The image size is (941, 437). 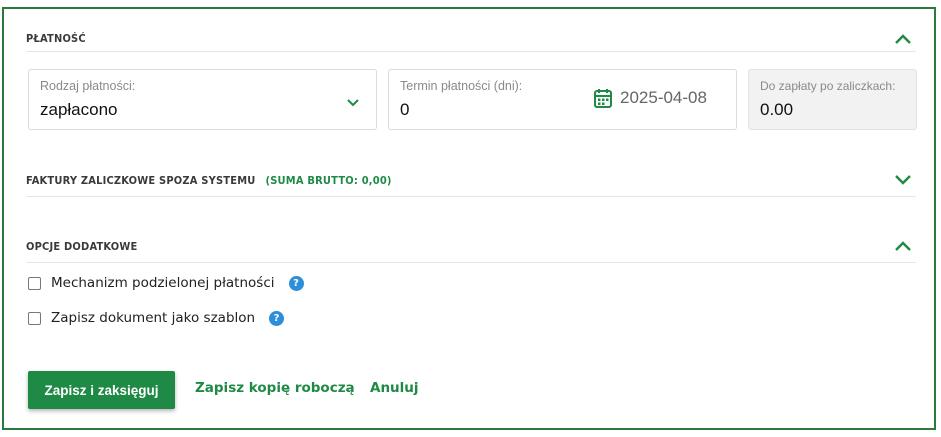 What do you see at coordinates (832, 99) in the screenshot?
I see `amount-to-pay-field: Do zapłaty po zaliczkach: 0.00` at bounding box center [832, 99].